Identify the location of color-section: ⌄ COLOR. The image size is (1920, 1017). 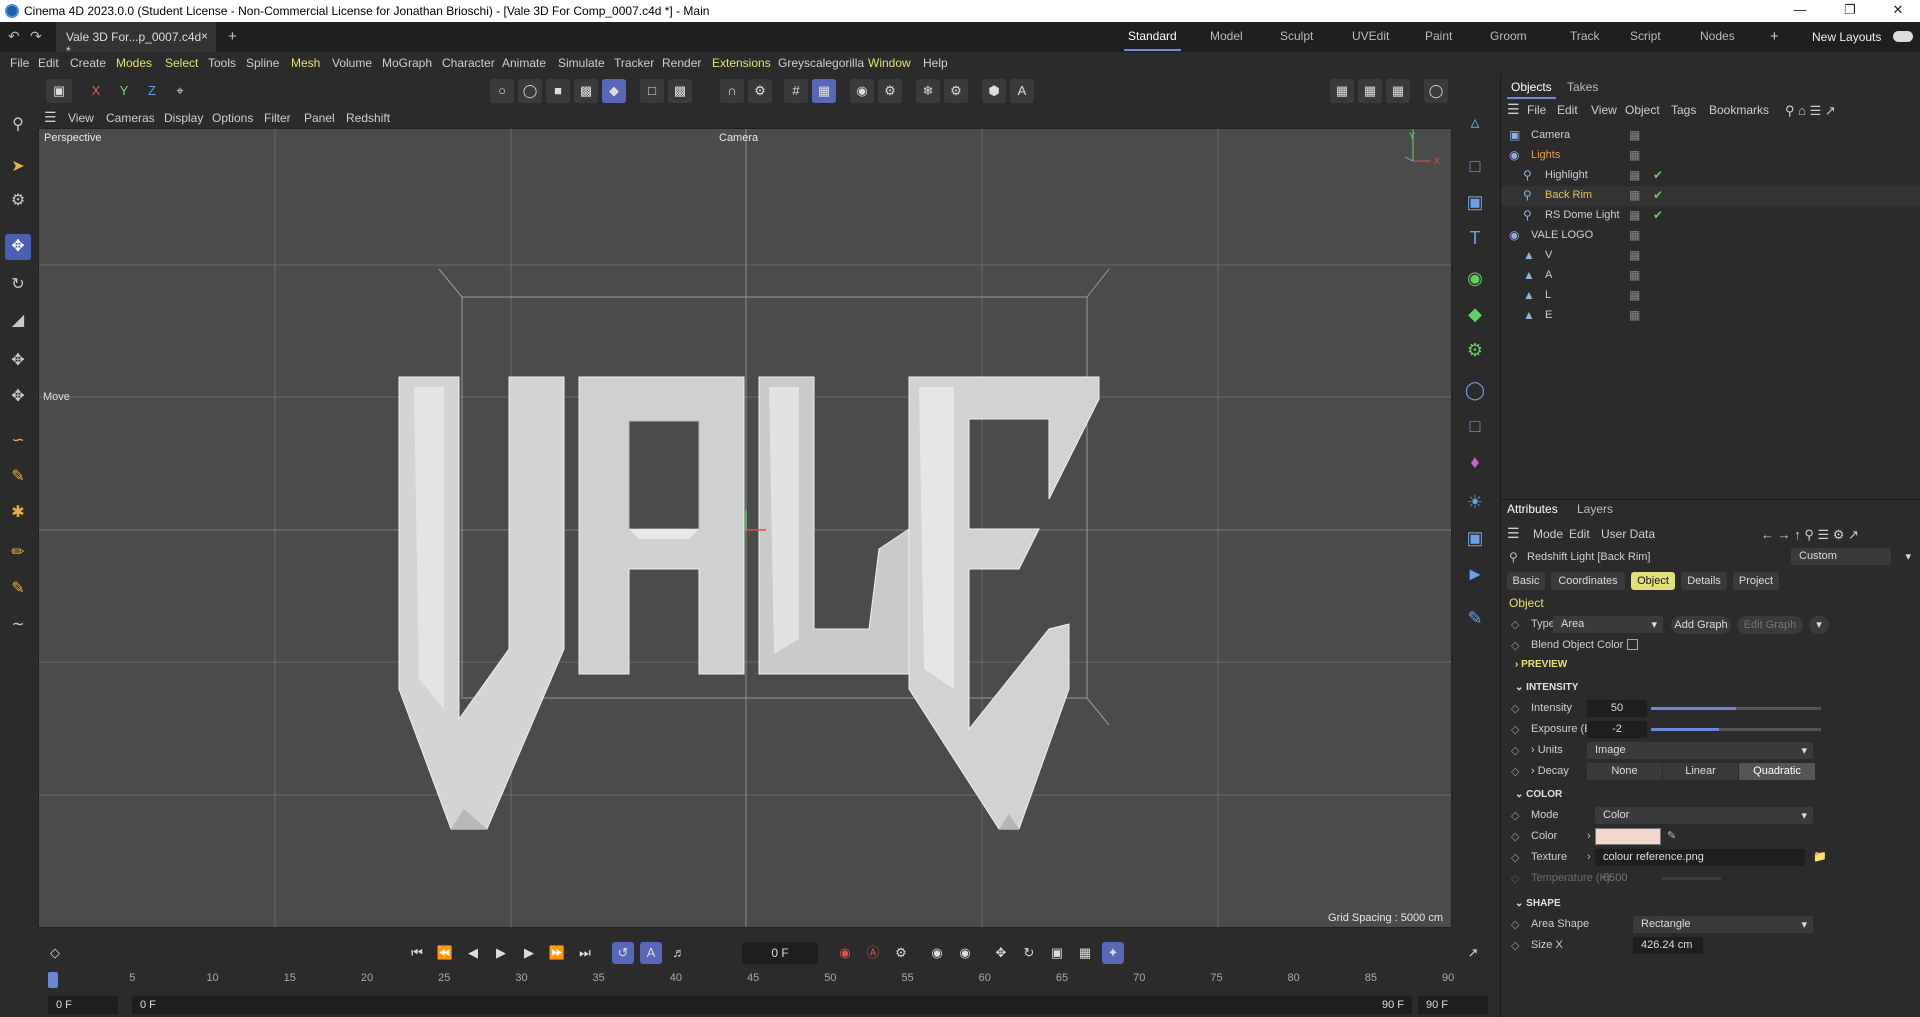
(1538, 794).